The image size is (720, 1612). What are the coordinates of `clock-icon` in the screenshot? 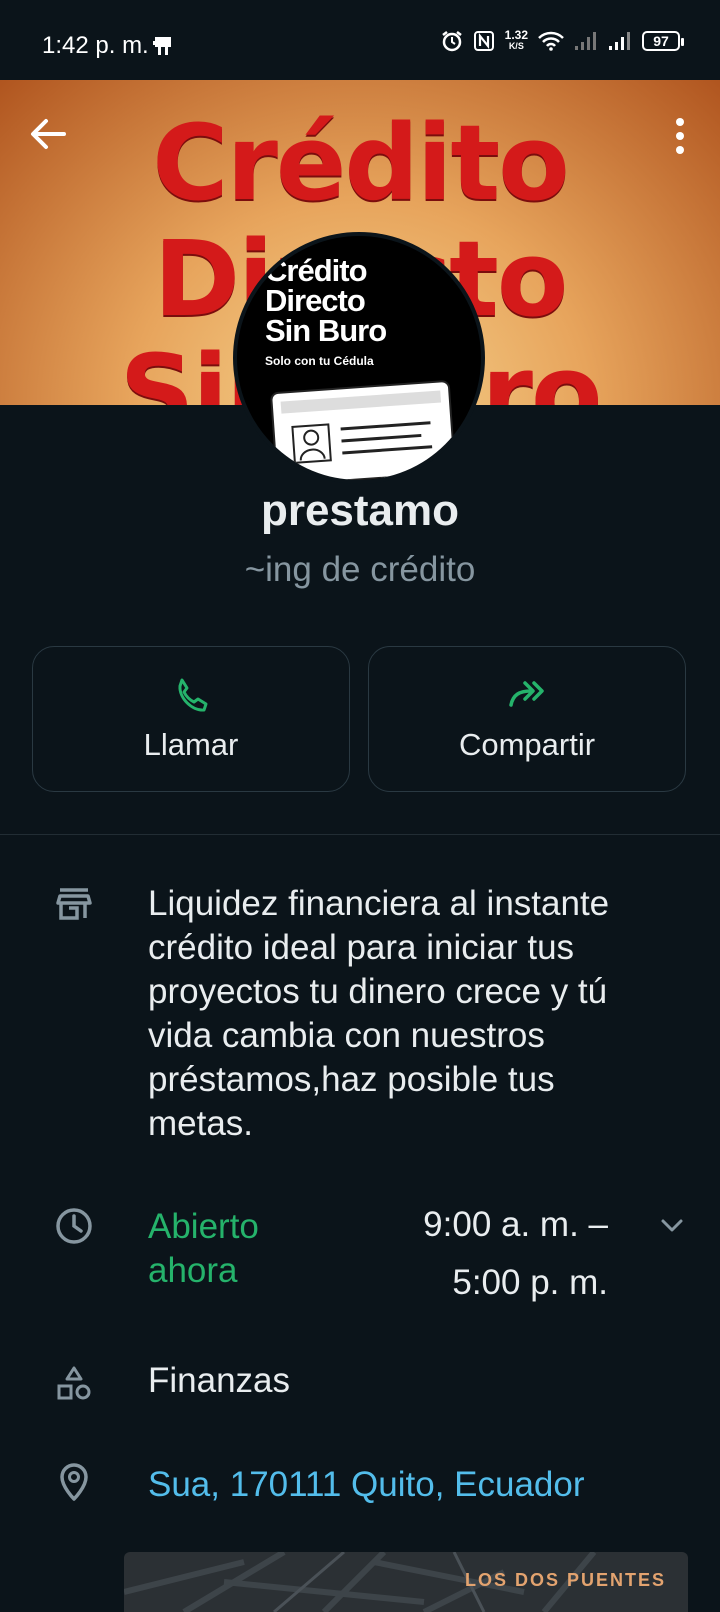 It's located at (74, 1226).